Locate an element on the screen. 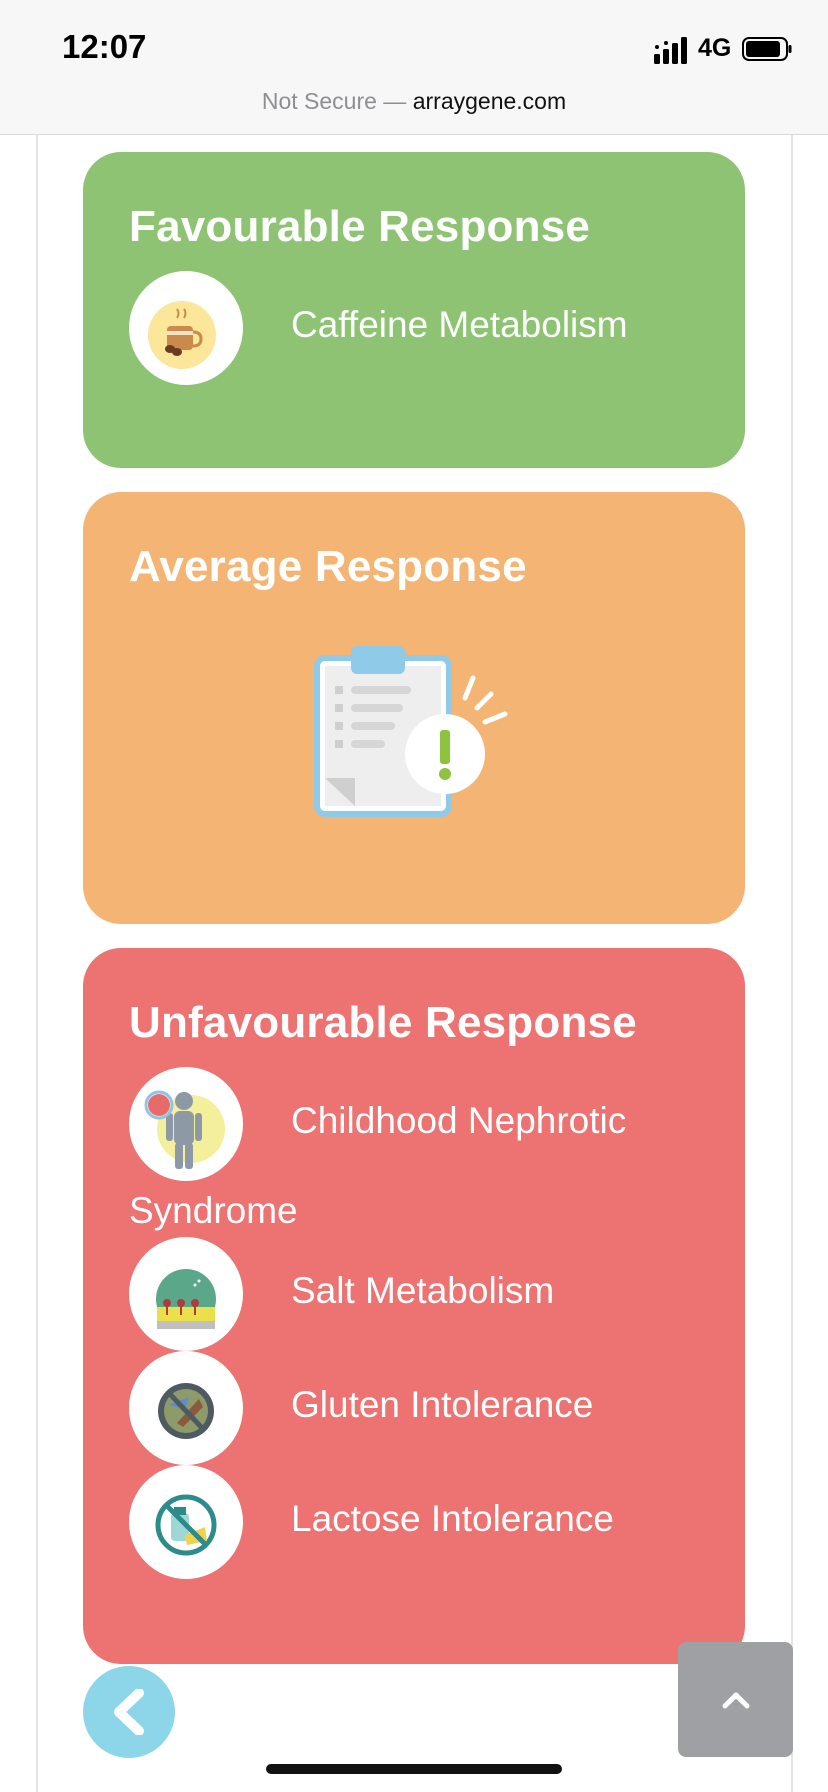 This screenshot has height=1792, width=828. list-item-caffeine-metabolism: Caffeine Metabolism is located at coordinates (459, 325).